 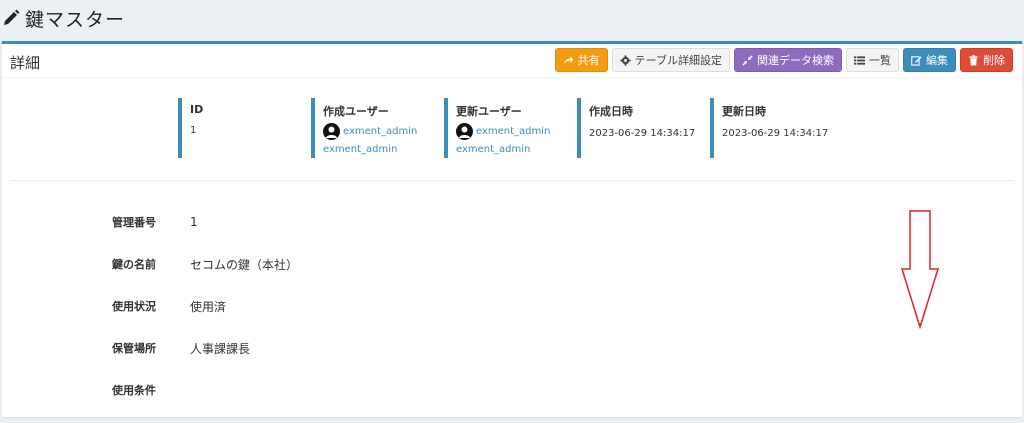 What do you see at coordinates (134, 306) in the screenshot?
I see `field-label: 使用状況` at bounding box center [134, 306].